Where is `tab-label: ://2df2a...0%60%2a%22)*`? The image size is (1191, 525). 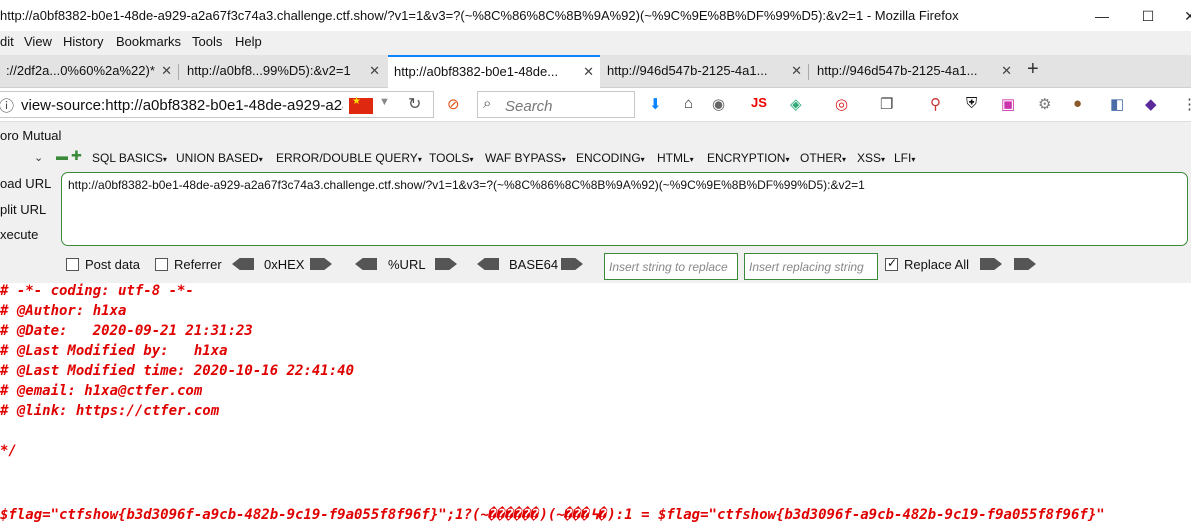
tab-label: ://2df2a...0%60%2a%22)* is located at coordinates (80, 70).